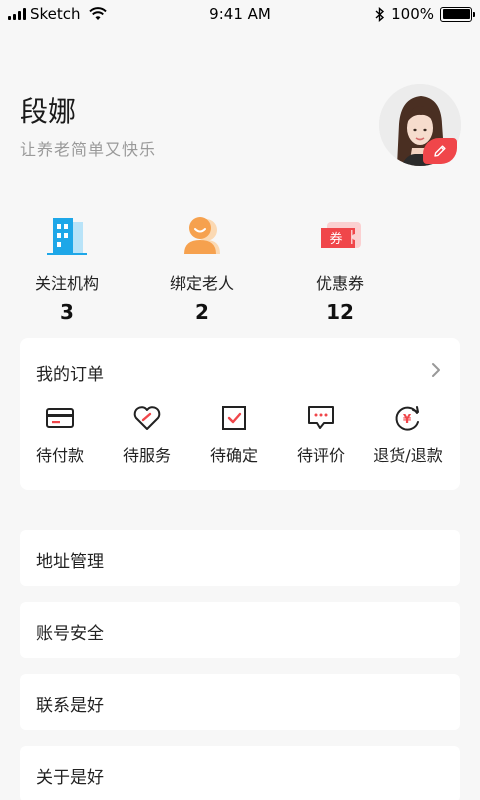 Image resolution: width=480 pixels, height=800 pixels. Describe the element at coordinates (70, 778) in the screenshot. I see `menu-label: 关于是好` at that location.